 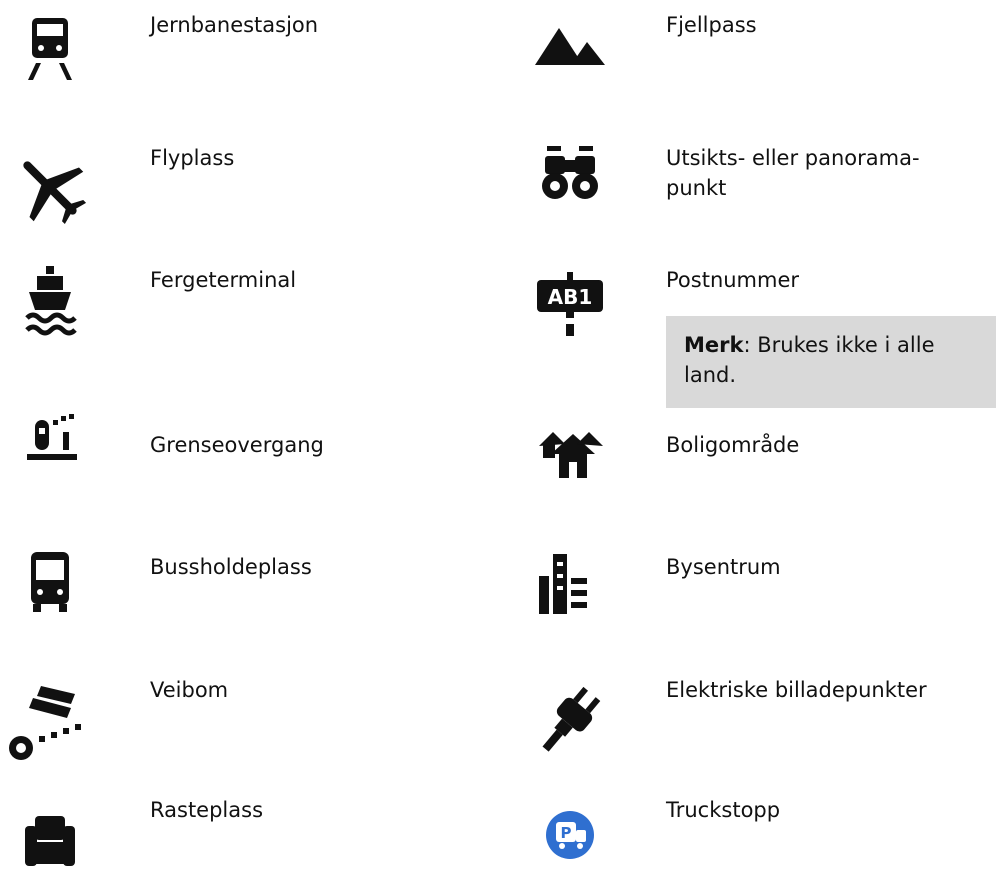 What do you see at coordinates (189, 690) in the screenshot?
I see `label-toll-barrier: Veibom` at bounding box center [189, 690].